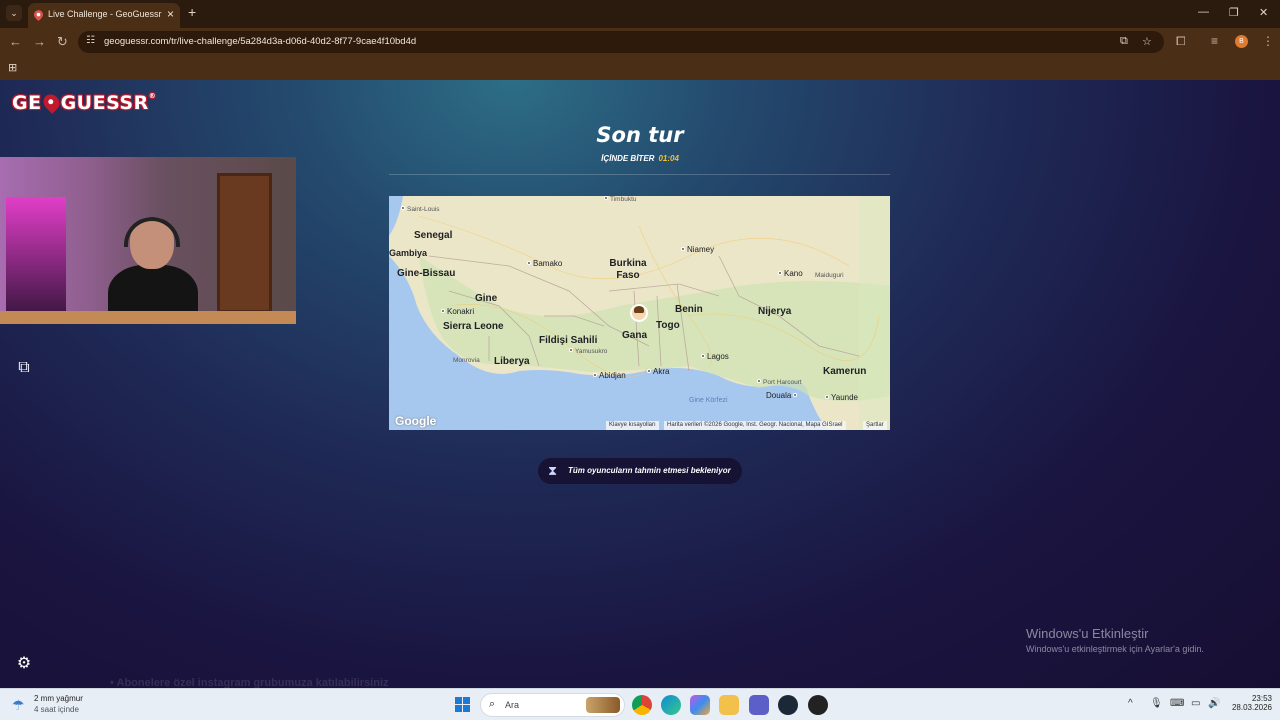  What do you see at coordinates (14, 13) in the screenshot?
I see `tab-search-icon: ⌄` at bounding box center [14, 13].